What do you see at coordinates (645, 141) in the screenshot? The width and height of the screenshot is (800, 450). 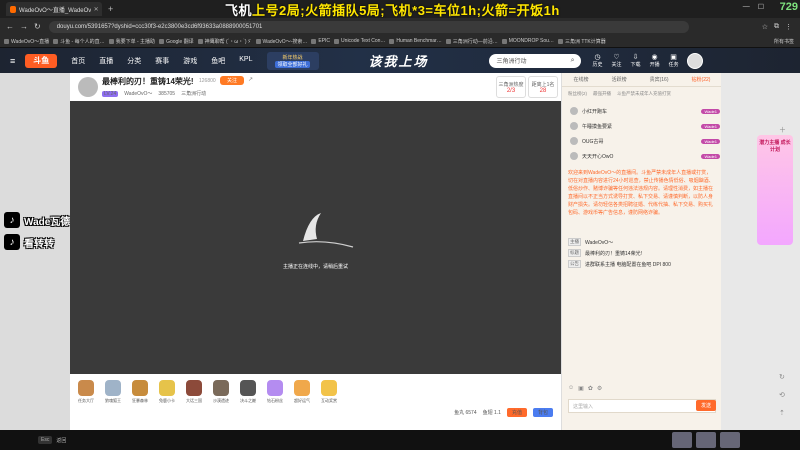 I see `rank-row: OUG古哥 Wade1` at bounding box center [645, 141].